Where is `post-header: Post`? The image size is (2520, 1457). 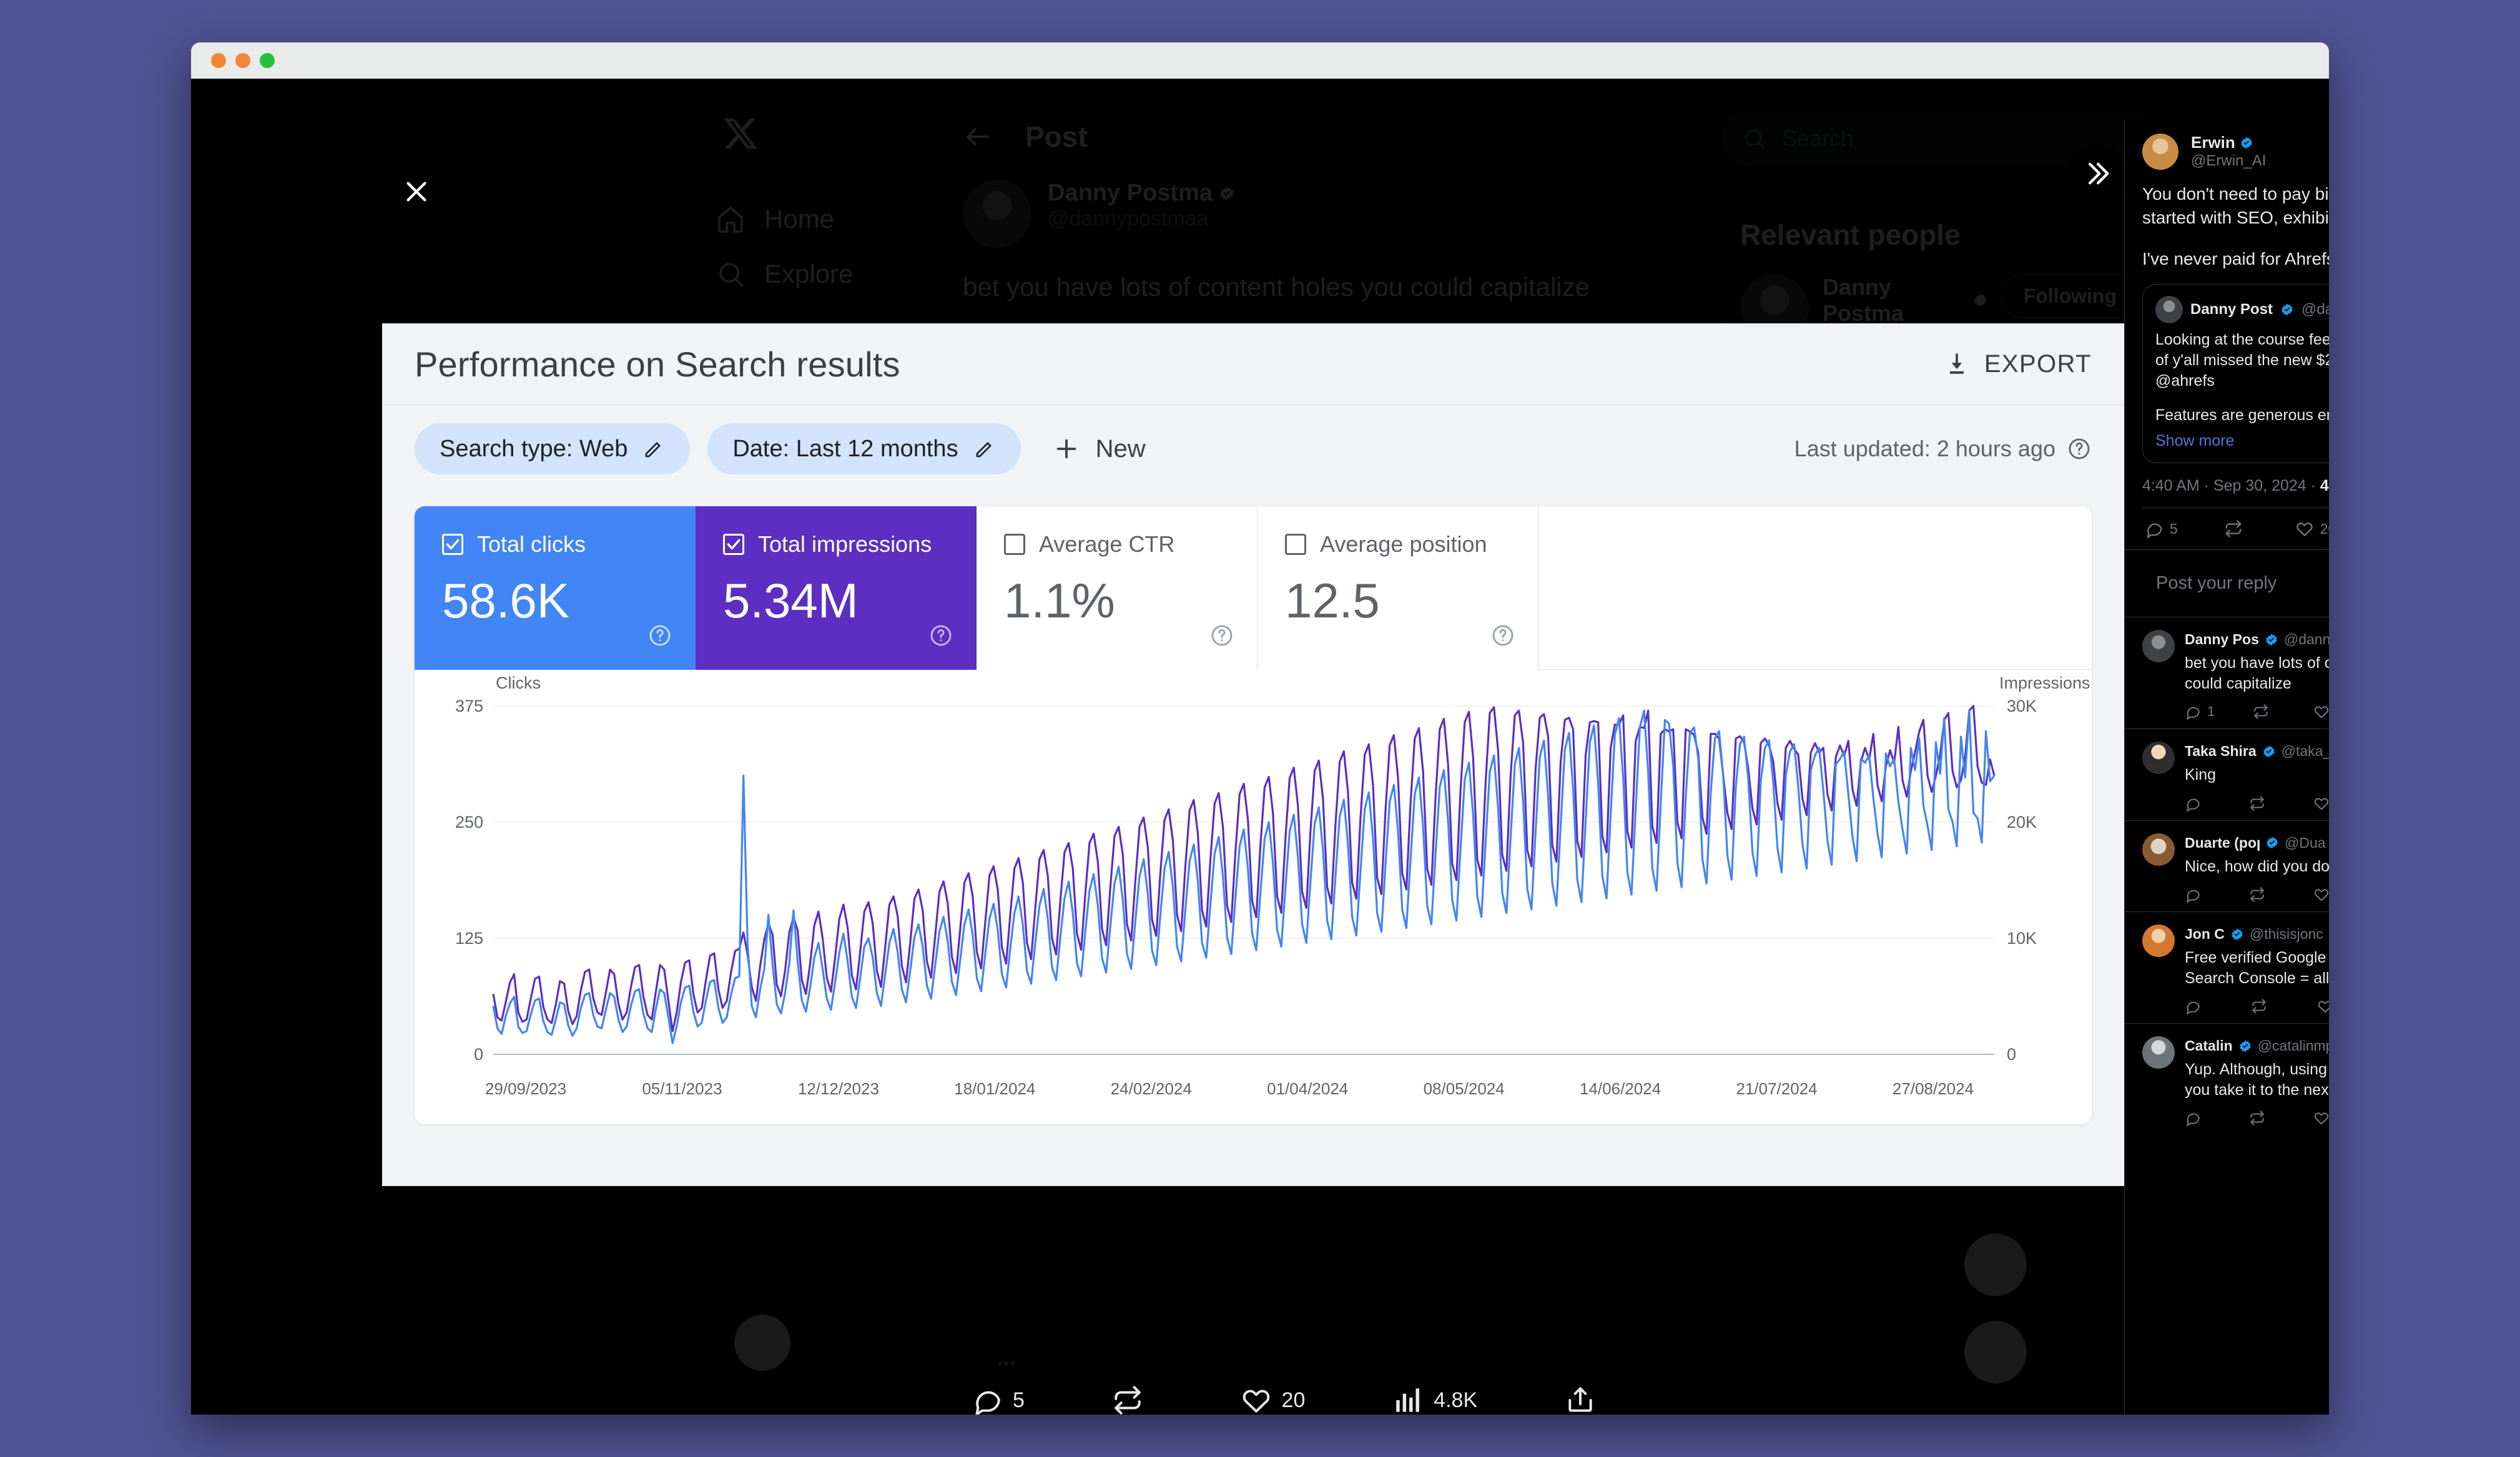
post-header: Post is located at coordinates (1284, 130).